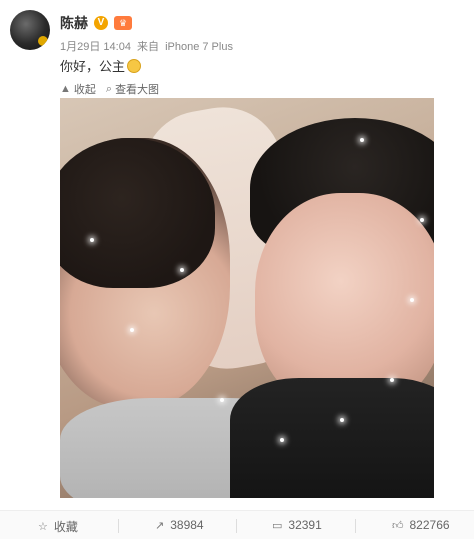 Image resolution: width=474 pixels, height=539 pixels. Describe the element at coordinates (398, 525) in the screenshot. I see `thumbs-up-icon: 👍︎` at that location.